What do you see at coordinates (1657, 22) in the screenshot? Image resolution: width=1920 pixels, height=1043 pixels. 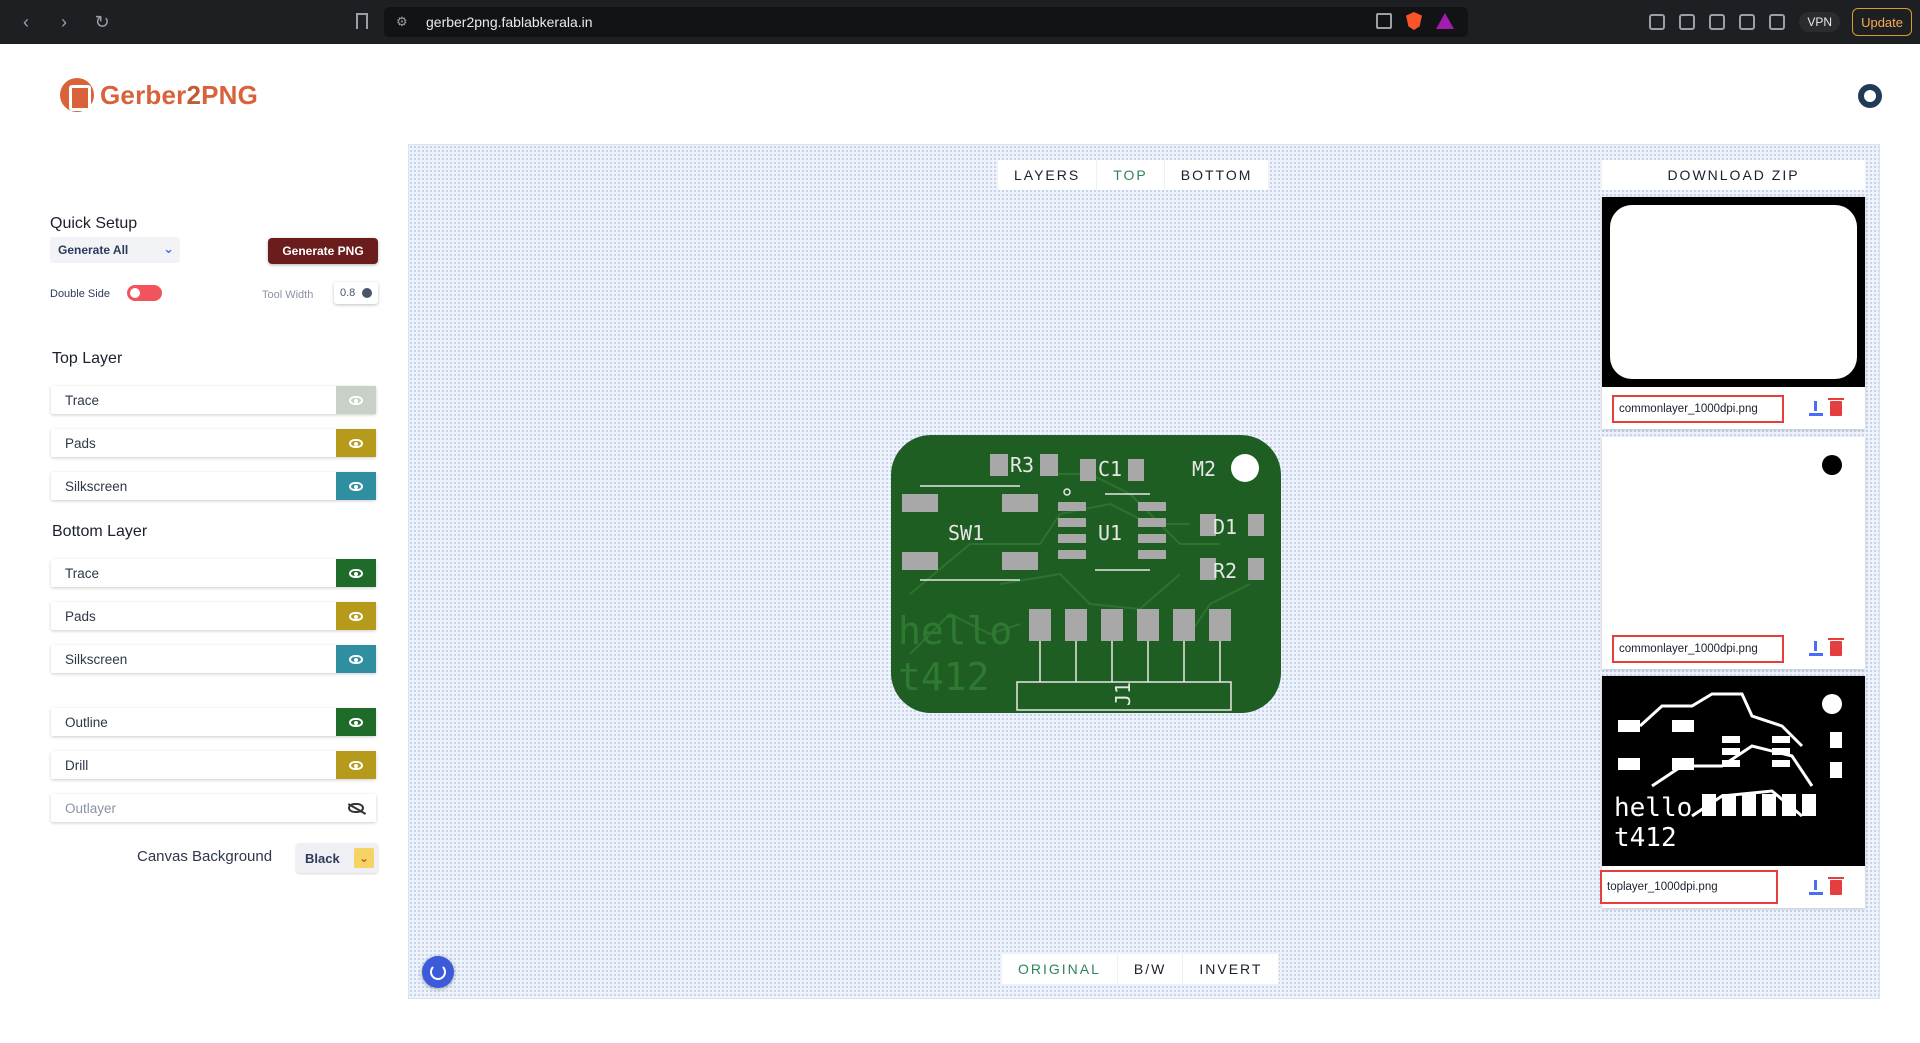 I see `extensions-icon` at bounding box center [1657, 22].